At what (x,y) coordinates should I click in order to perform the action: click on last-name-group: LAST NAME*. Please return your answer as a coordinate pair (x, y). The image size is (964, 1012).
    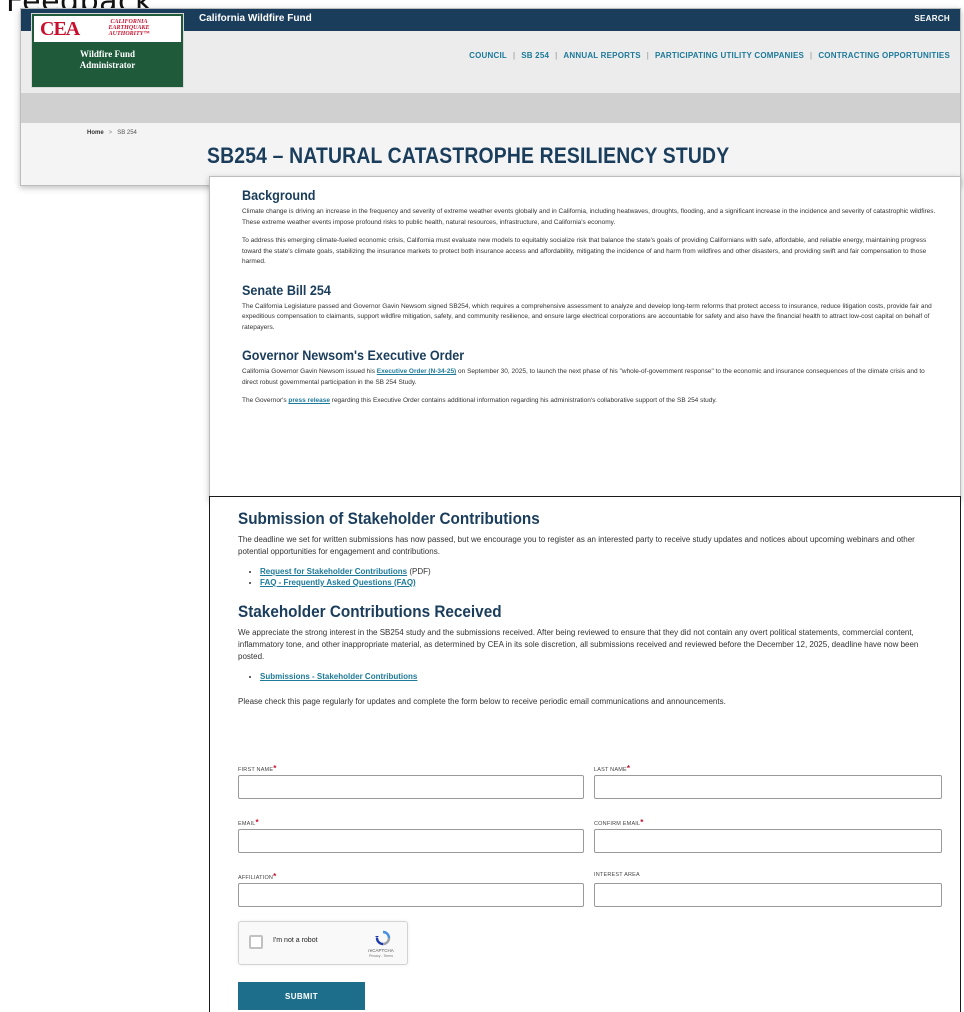
    Looking at the image, I should click on (768, 781).